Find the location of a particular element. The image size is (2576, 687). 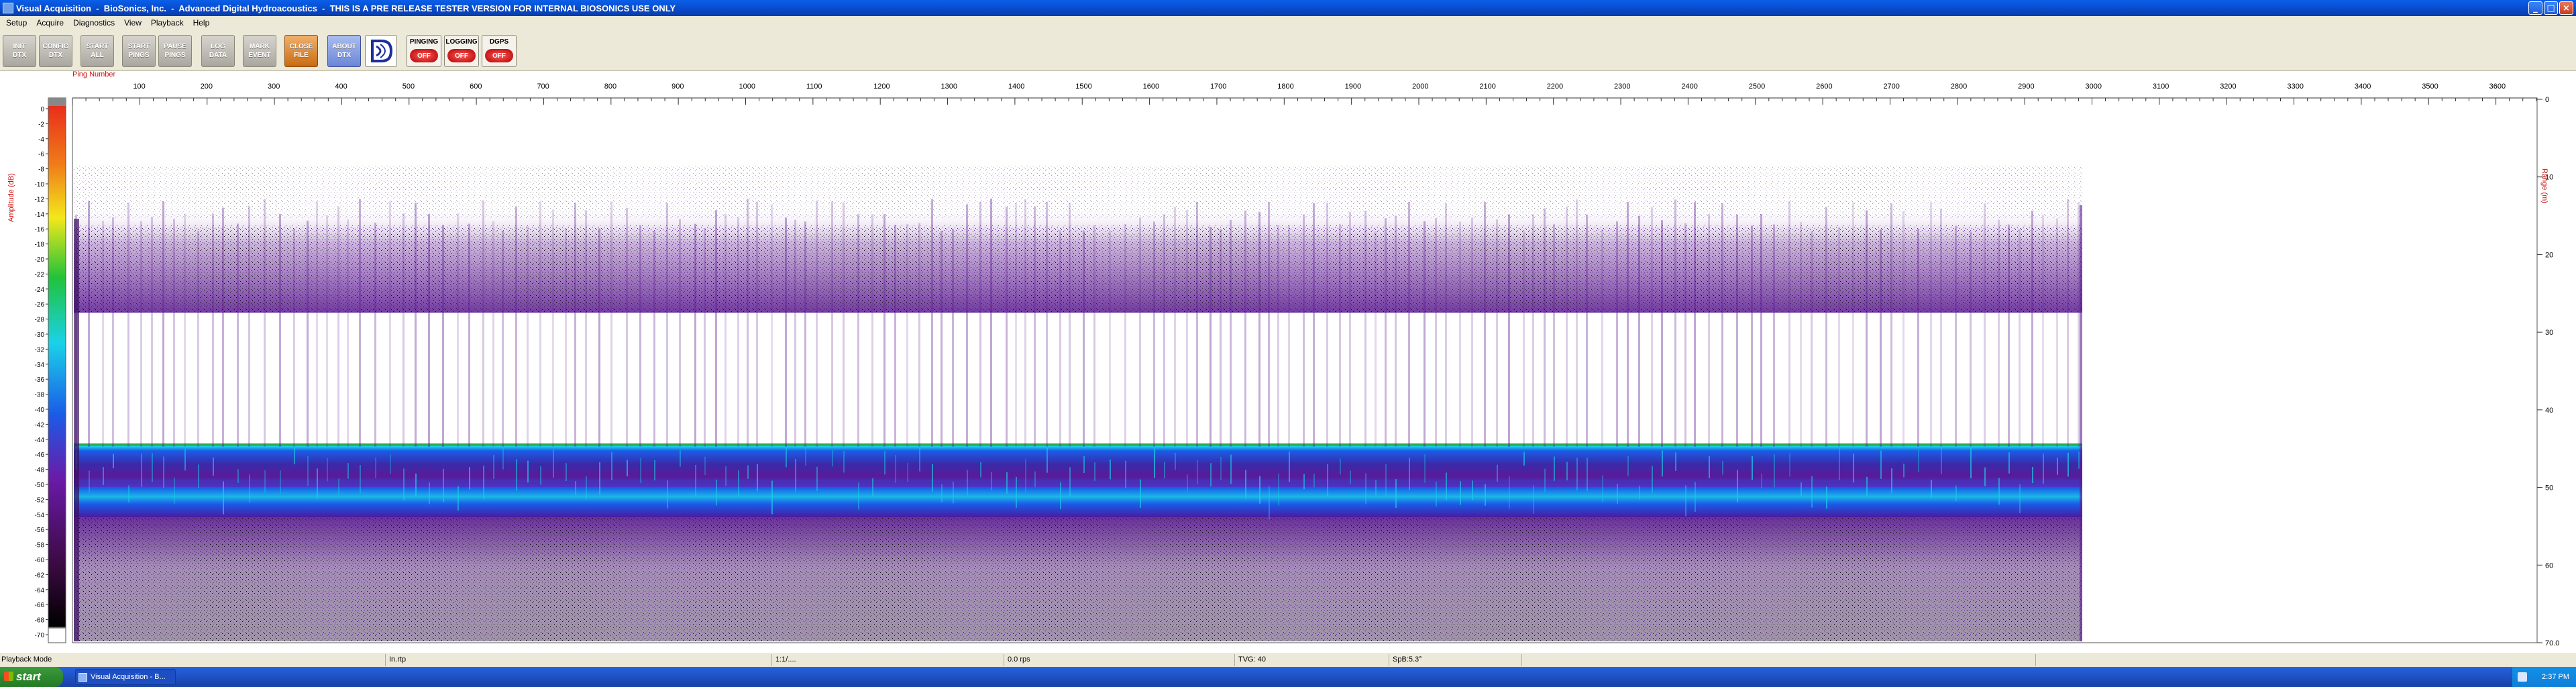

mark-event-button: MARK EVENT is located at coordinates (259, 51).